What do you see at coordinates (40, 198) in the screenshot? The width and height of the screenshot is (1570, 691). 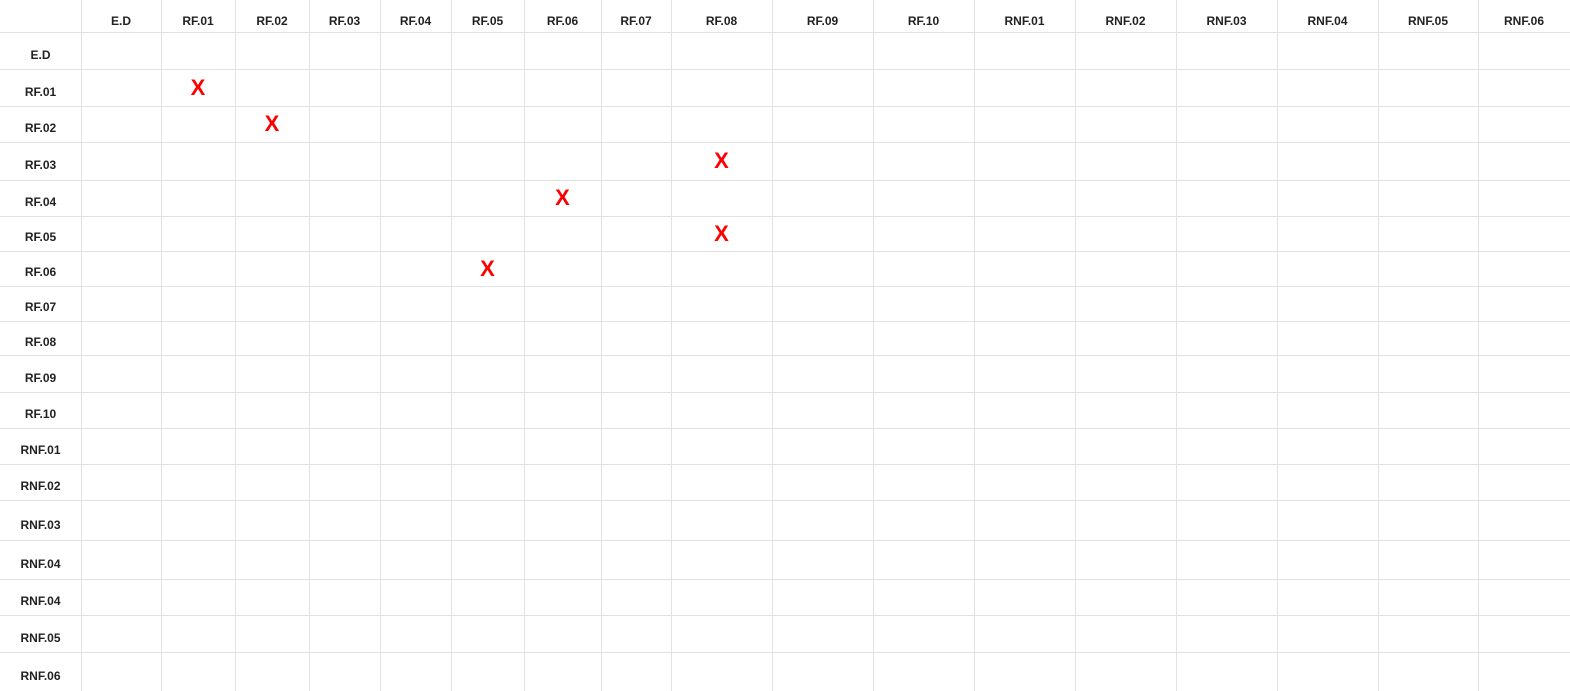 I see `row-header: RF.04` at bounding box center [40, 198].